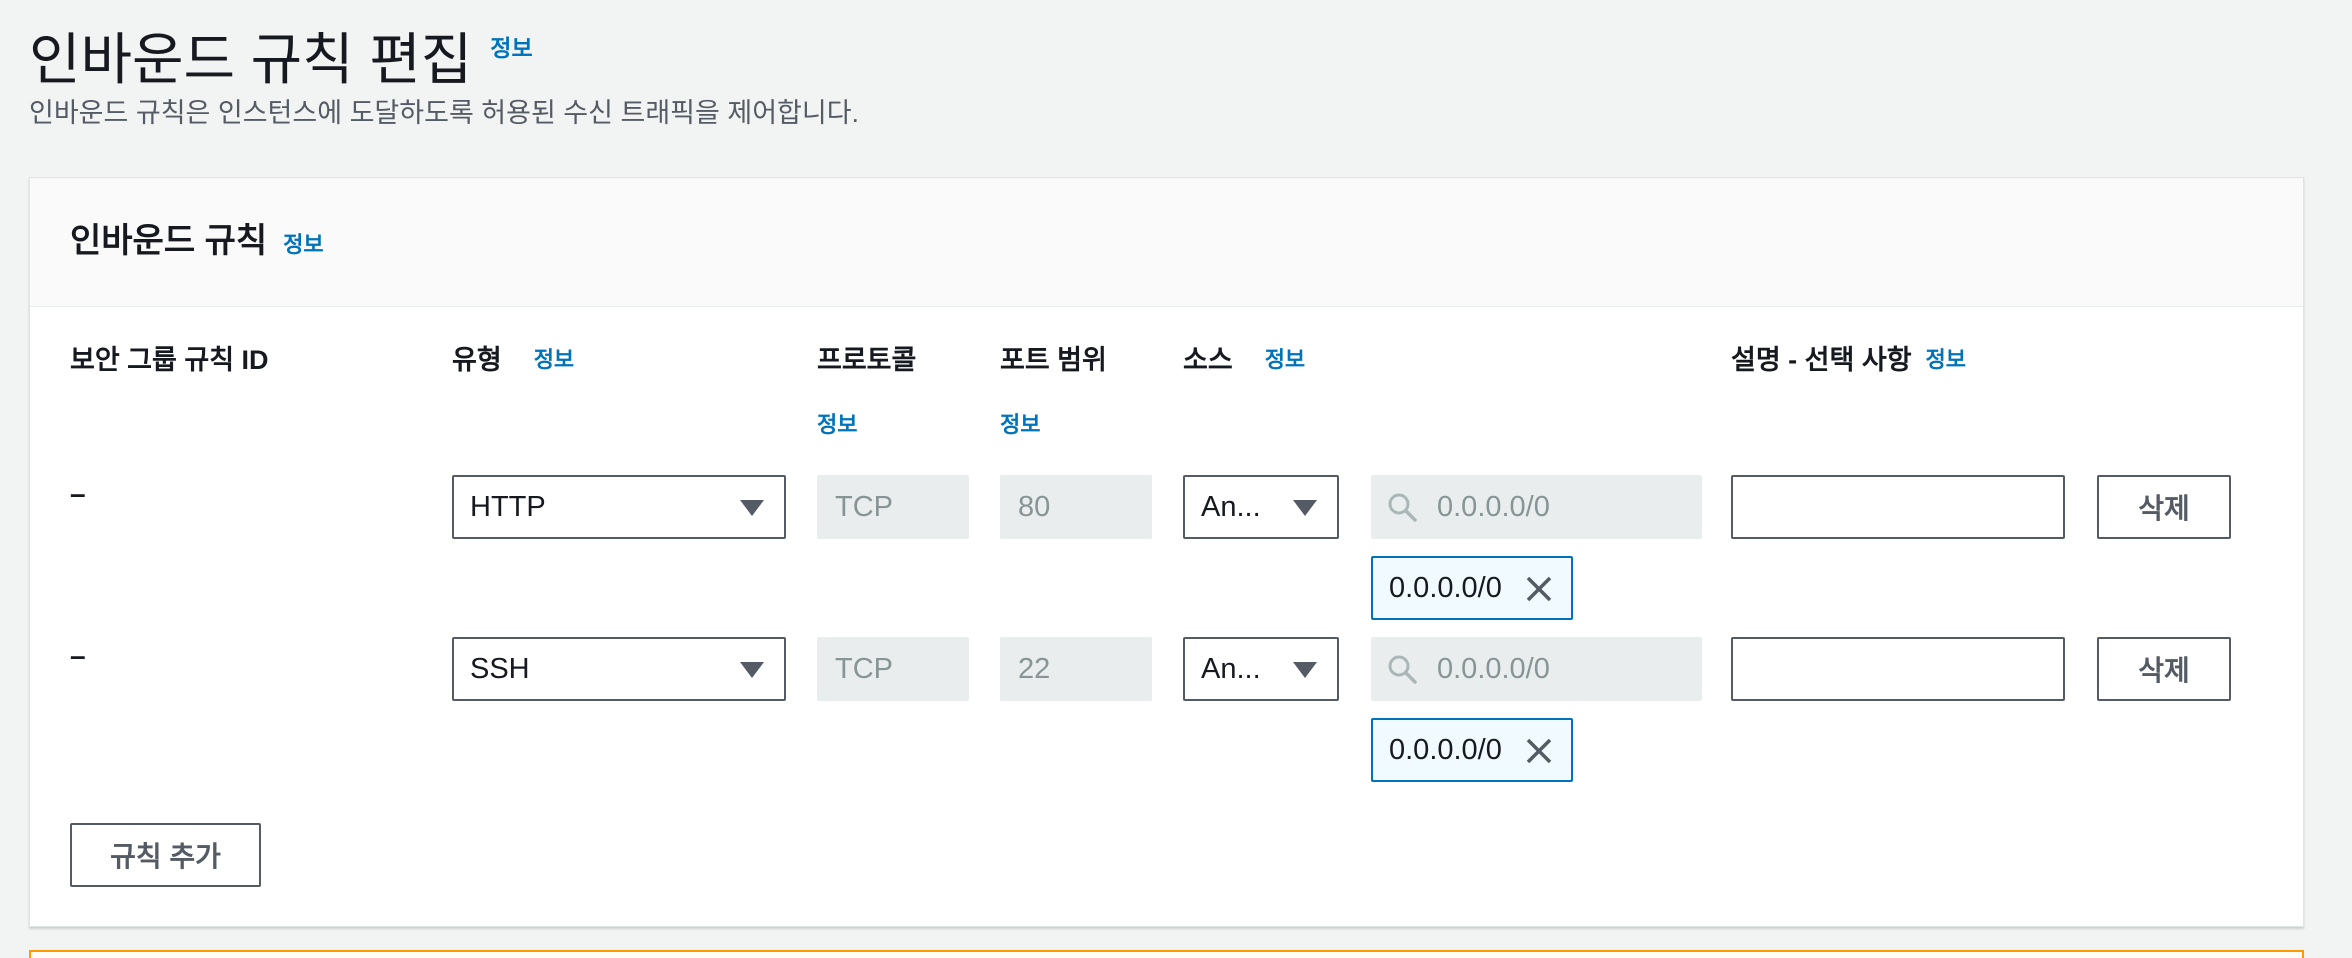 The height and width of the screenshot is (958, 2352). I want to click on panel-title: 인바운드 규칙 정보, so click(197, 241).